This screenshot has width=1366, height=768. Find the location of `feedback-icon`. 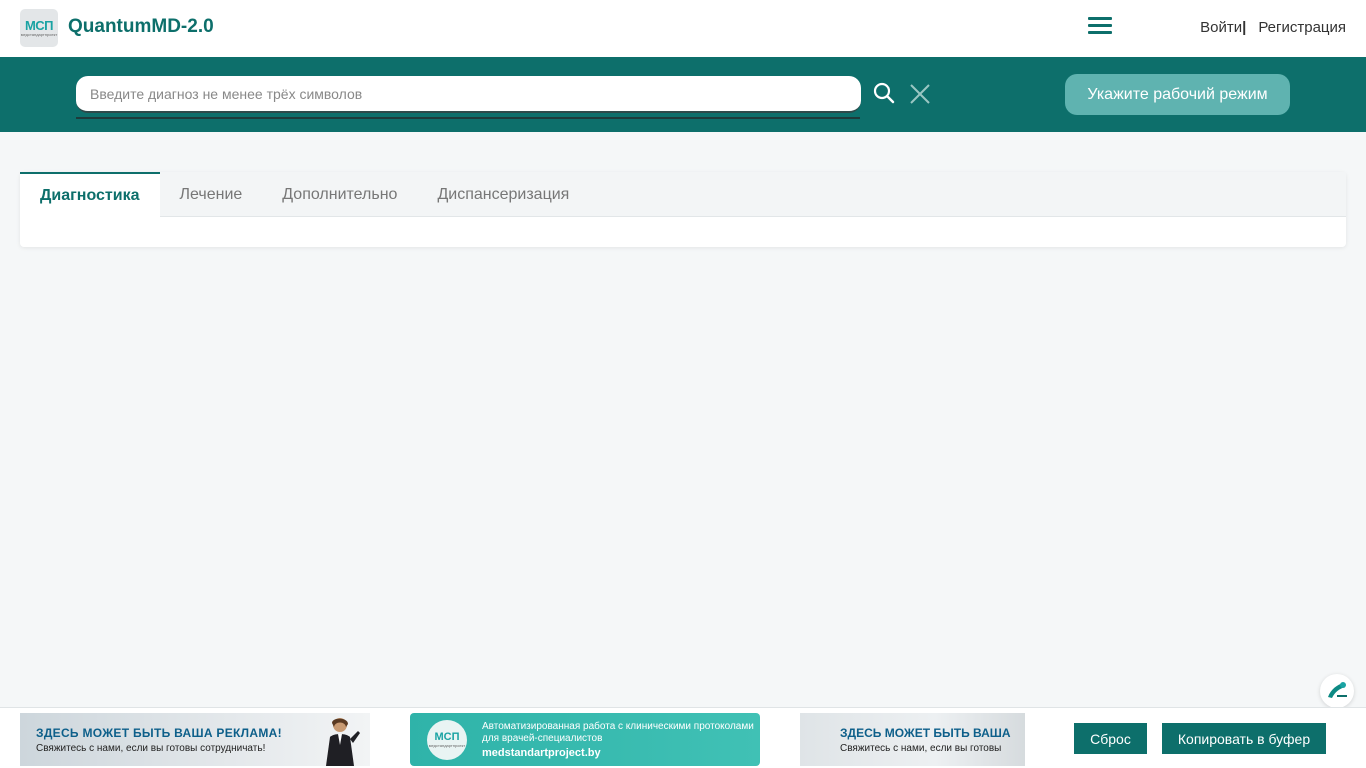

feedback-icon is located at coordinates (1337, 691).